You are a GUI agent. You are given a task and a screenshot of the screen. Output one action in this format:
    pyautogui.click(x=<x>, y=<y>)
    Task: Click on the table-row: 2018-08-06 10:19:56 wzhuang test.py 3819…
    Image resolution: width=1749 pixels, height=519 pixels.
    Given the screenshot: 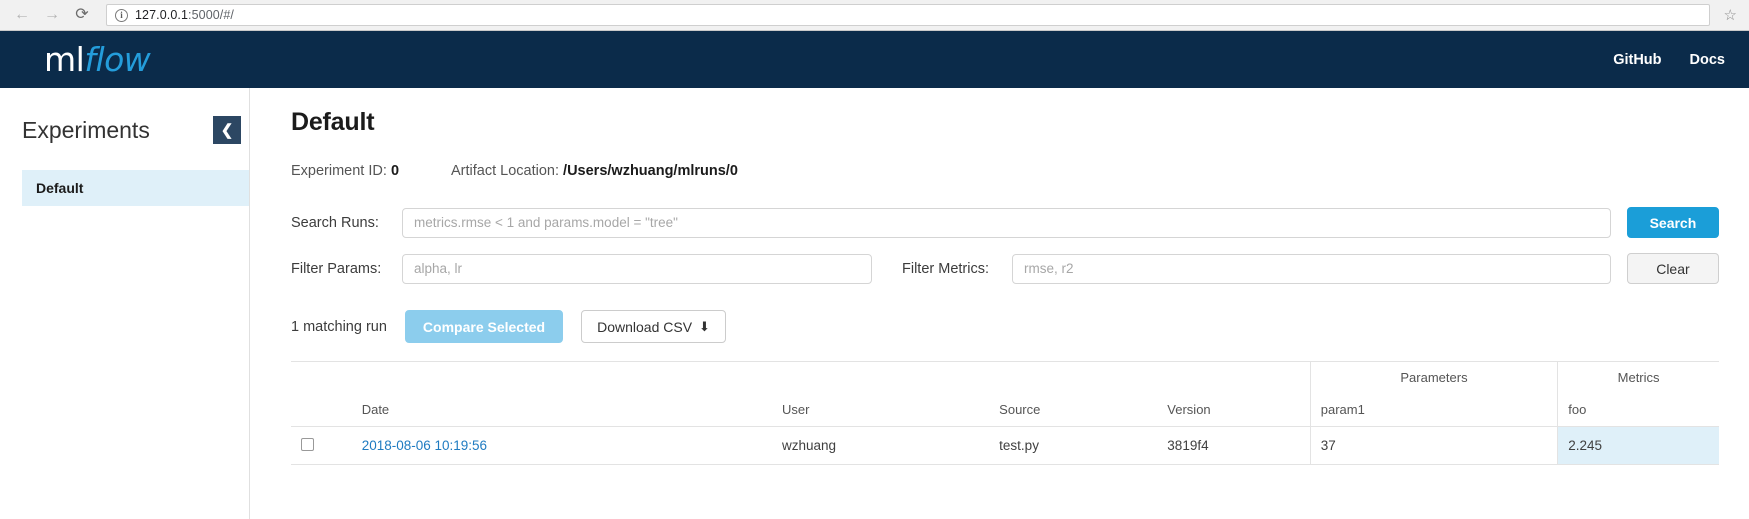 What is the action you would take?
    pyautogui.click(x=1005, y=445)
    